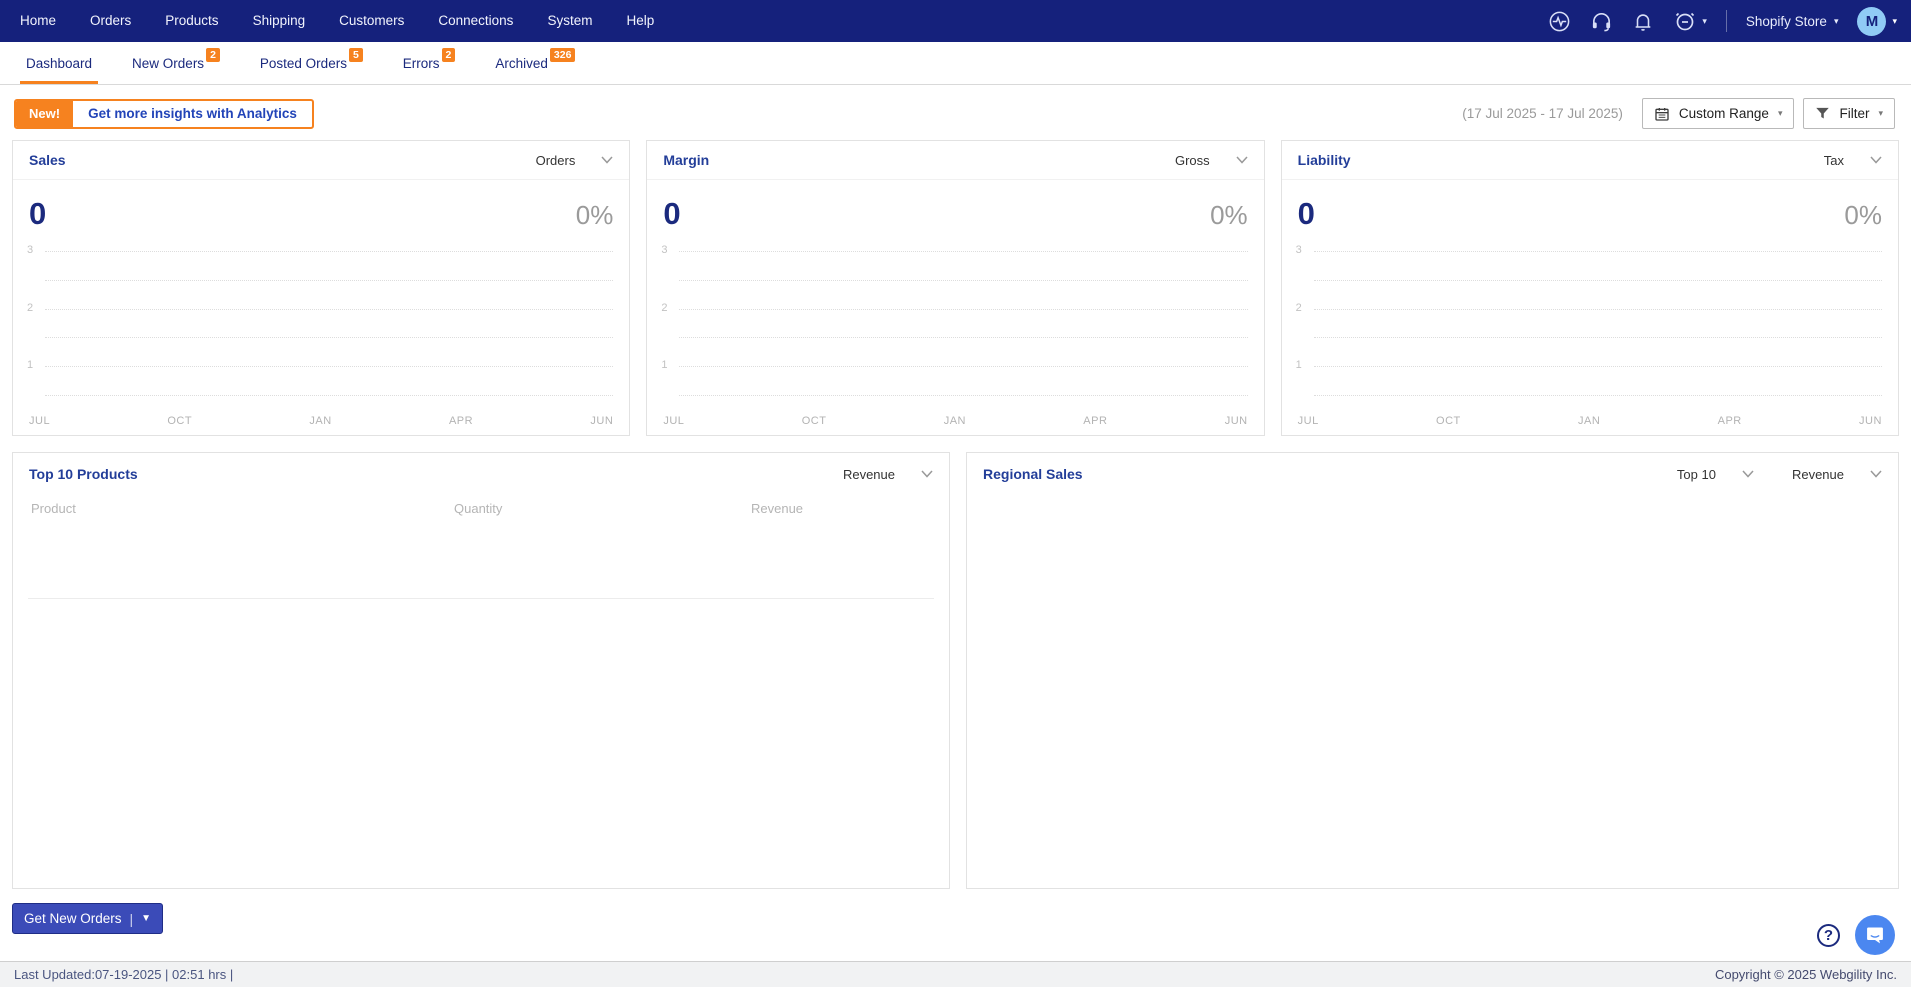 The width and height of the screenshot is (1911, 987). What do you see at coordinates (1872, 21) in the screenshot?
I see `avatar: M` at bounding box center [1872, 21].